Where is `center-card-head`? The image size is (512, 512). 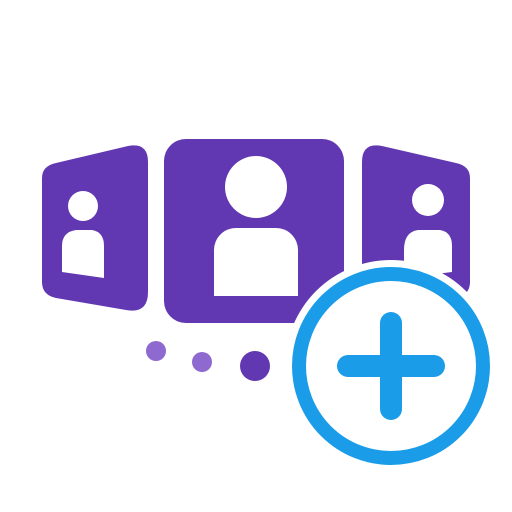 center-card-head is located at coordinates (256, 187).